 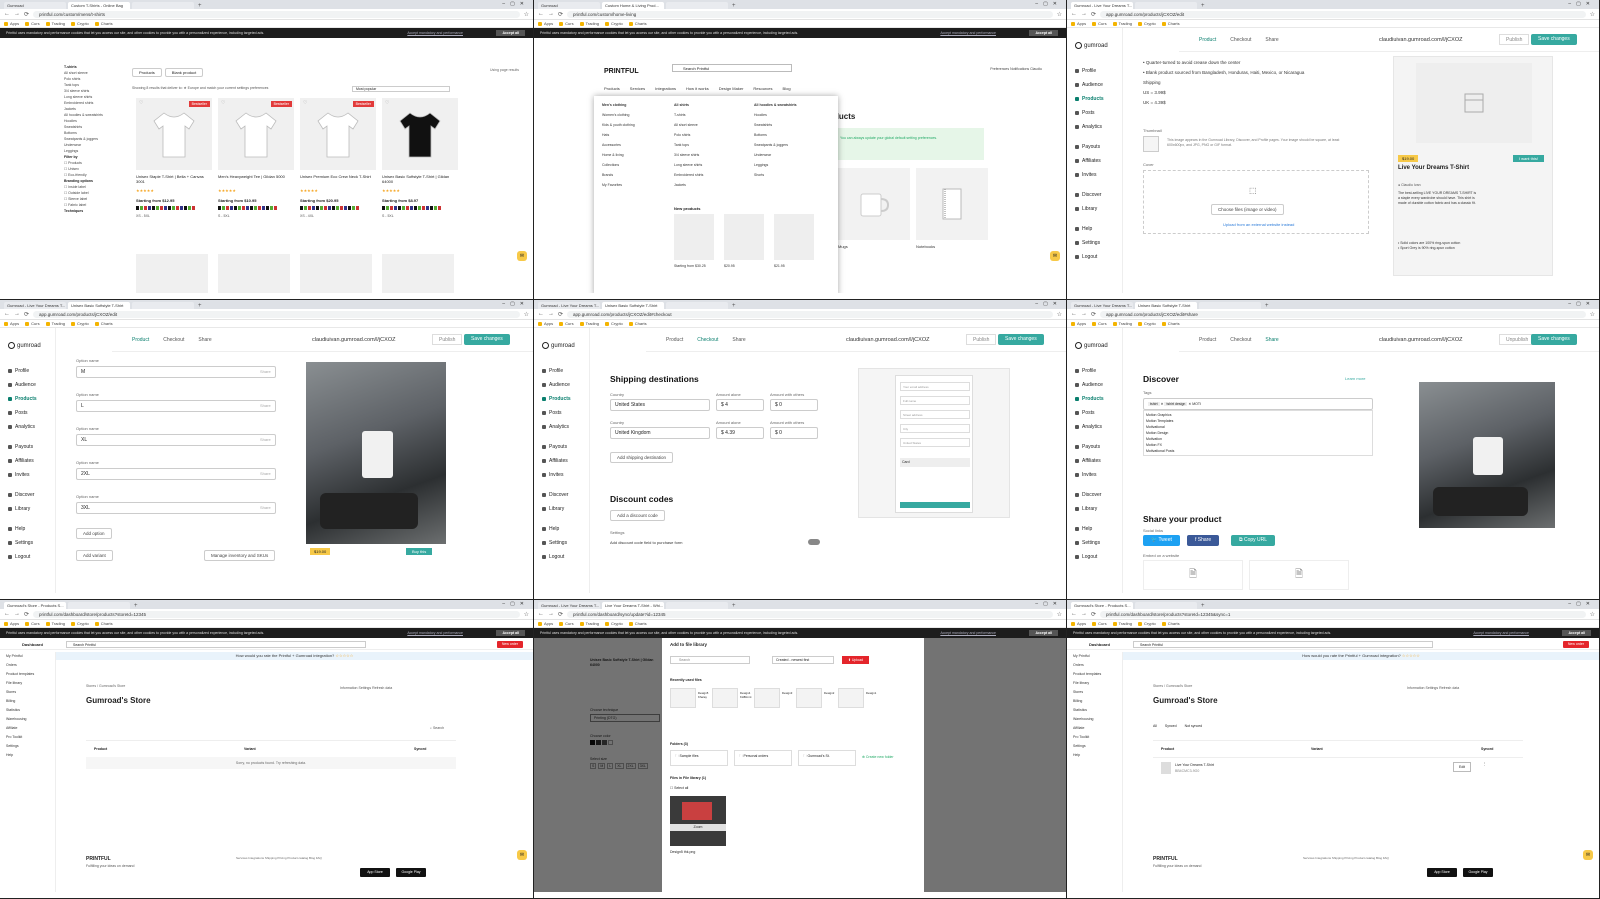 What do you see at coordinates (337, 176) in the screenshot?
I see `product-name: Unisex Premium Eco Crew Neck T-Shirt` at bounding box center [337, 176].